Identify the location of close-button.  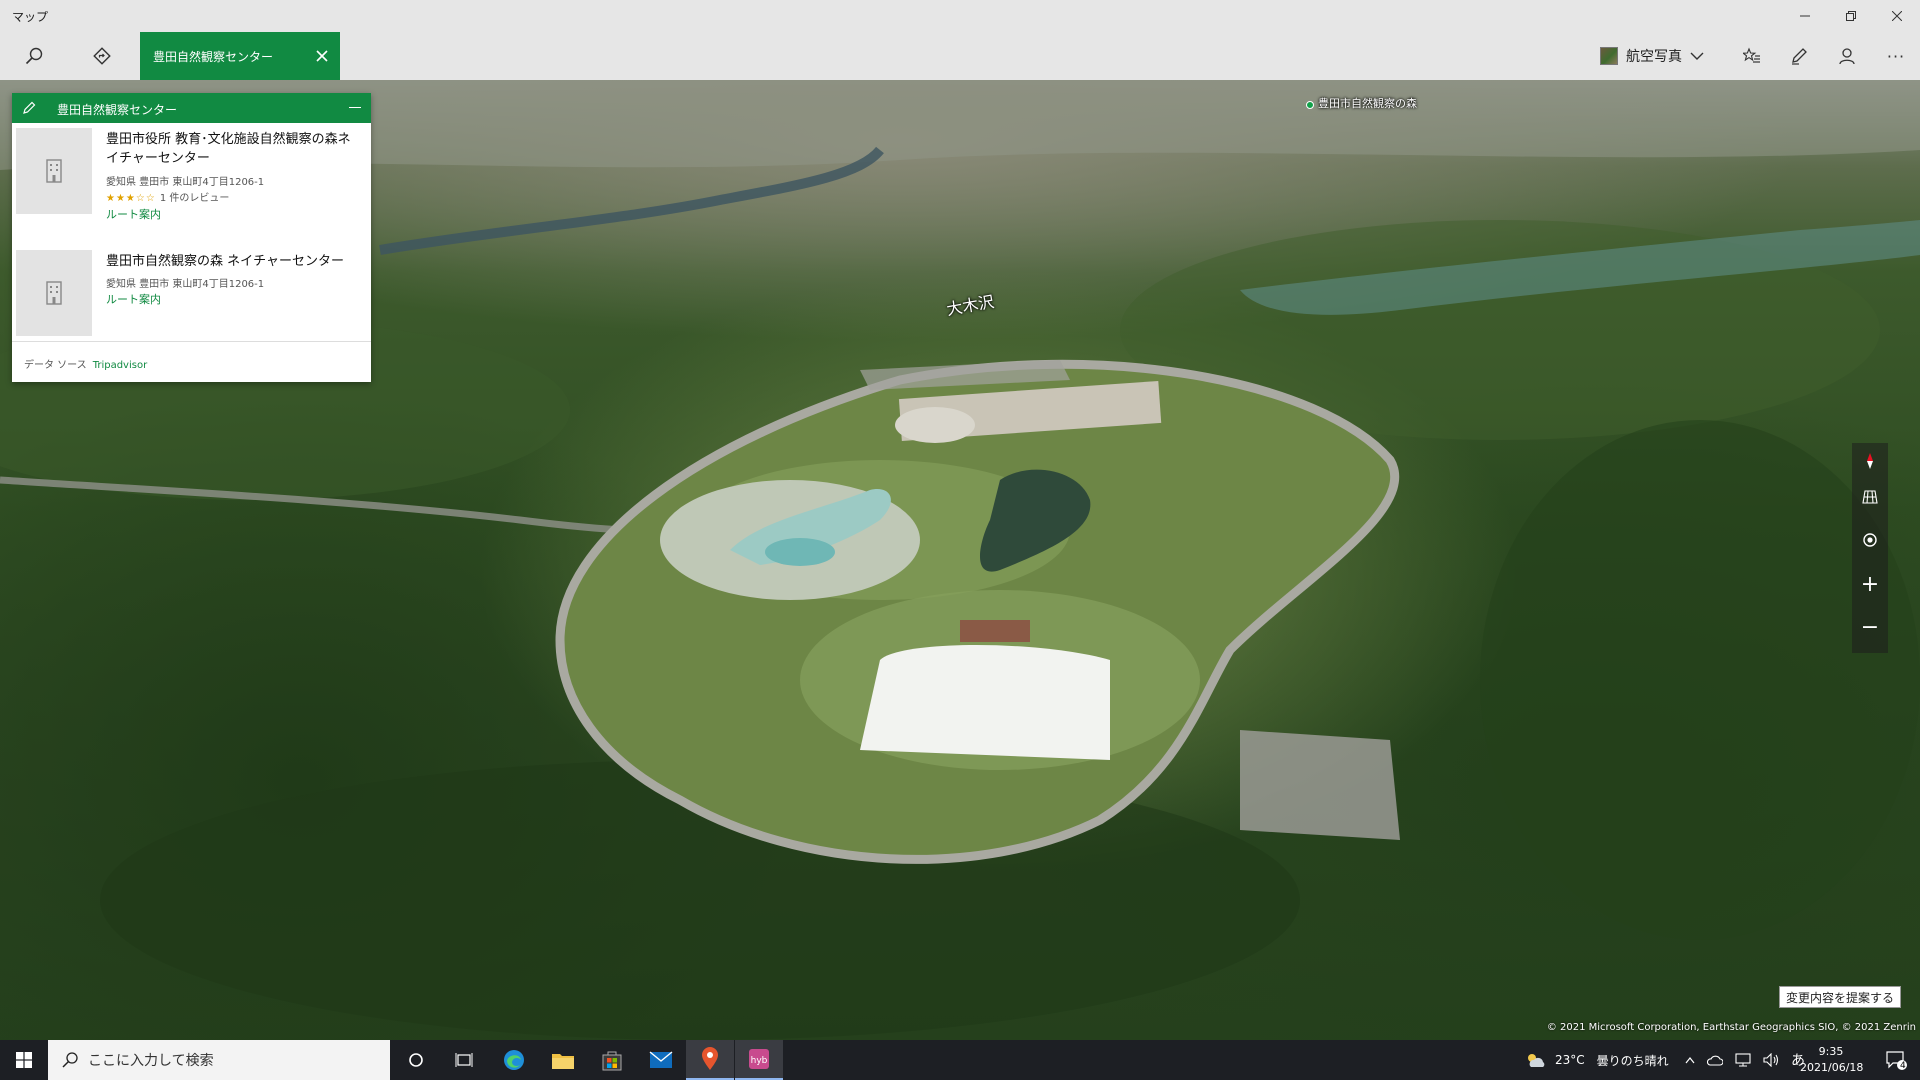
(1897, 16).